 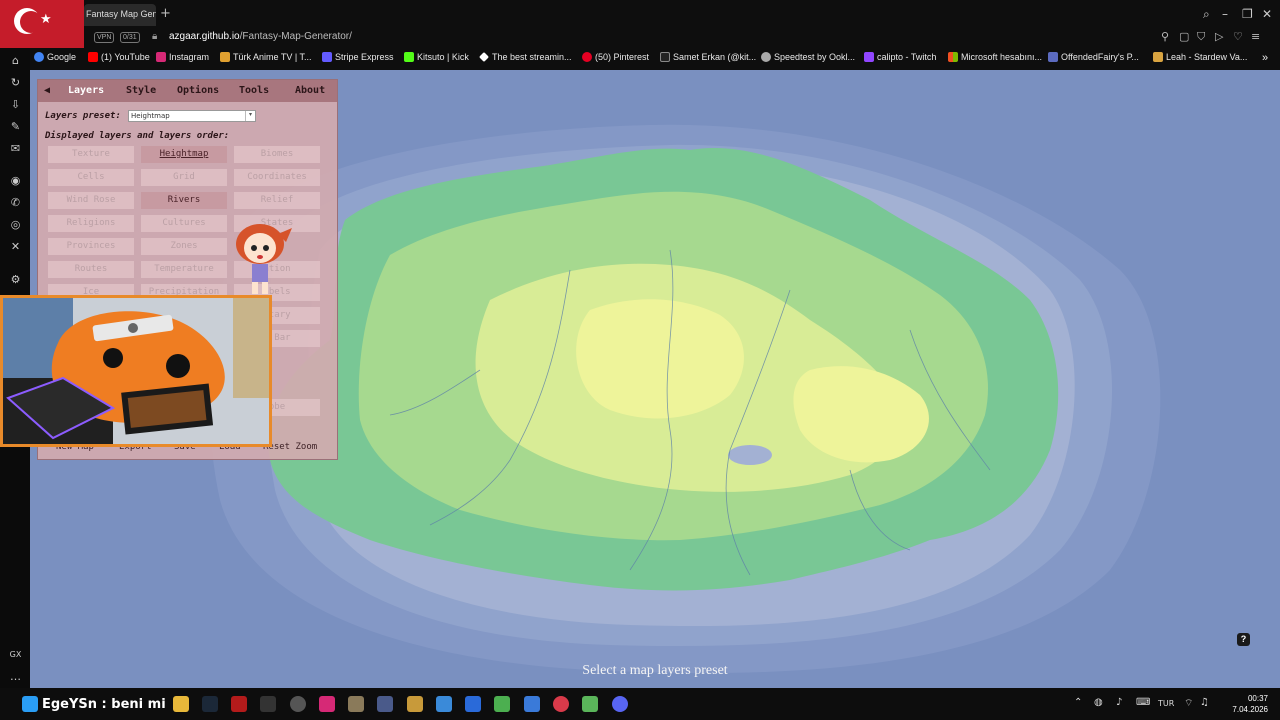 What do you see at coordinates (532, 704) in the screenshot?
I see `photos-icon` at bounding box center [532, 704].